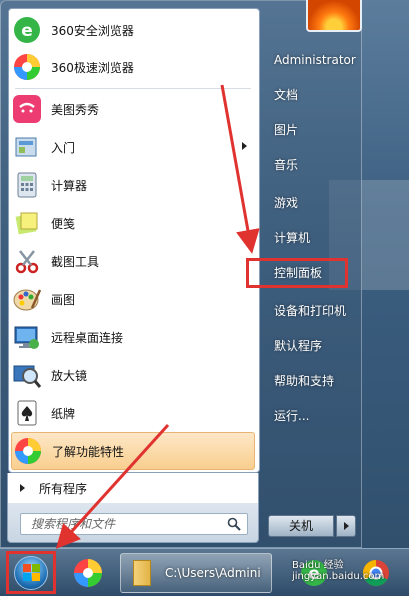 The height and width of the screenshot is (596, 409). What do you see at coordinates (240, 169) in the screenshot?
I see `arrow-to-control-panel` at bounding box center [240, 169].